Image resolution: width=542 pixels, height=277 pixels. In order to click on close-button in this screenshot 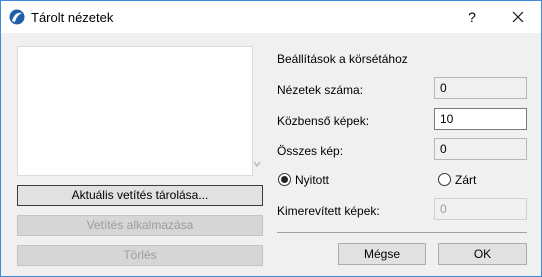, I will do `click(518, 17)`.